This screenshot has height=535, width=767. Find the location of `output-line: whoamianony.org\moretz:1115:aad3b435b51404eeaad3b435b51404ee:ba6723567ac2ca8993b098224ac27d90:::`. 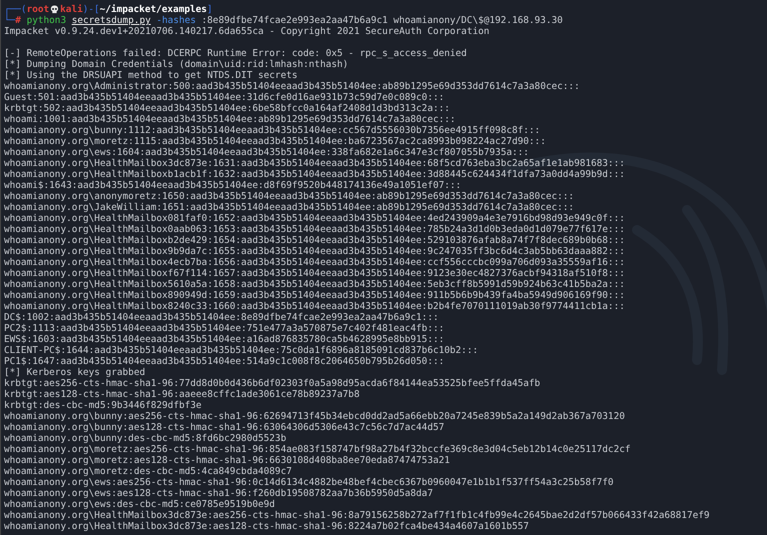

output-line: whoamianony.org\moretz:1115:aad3b435b51404eeaad3b435b51404ee:ba6723567ac2ca8993b098224ac27d90::: is located at coordinates (275, 141).